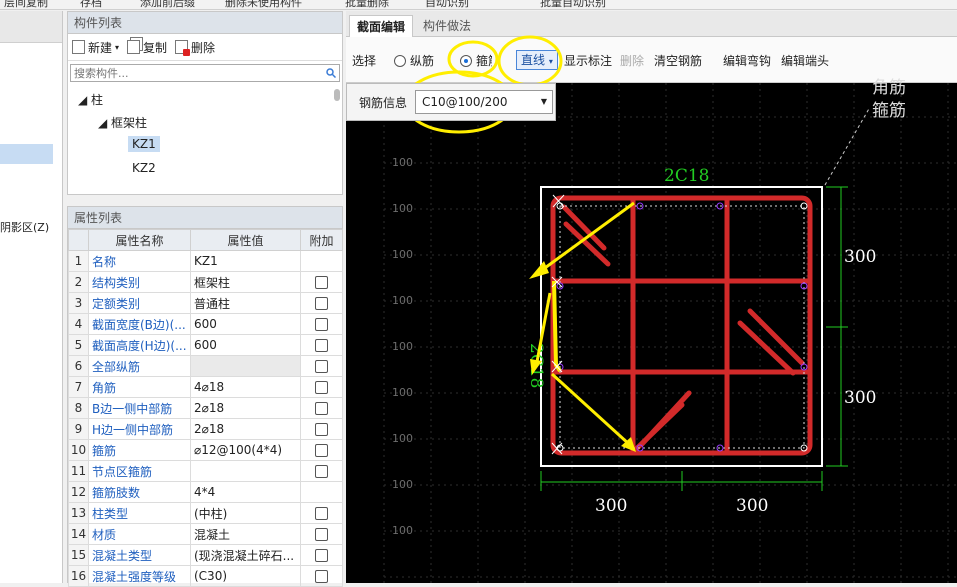  I want to click on table-row: 2 结构类别 框架柱, so click(205, 282).